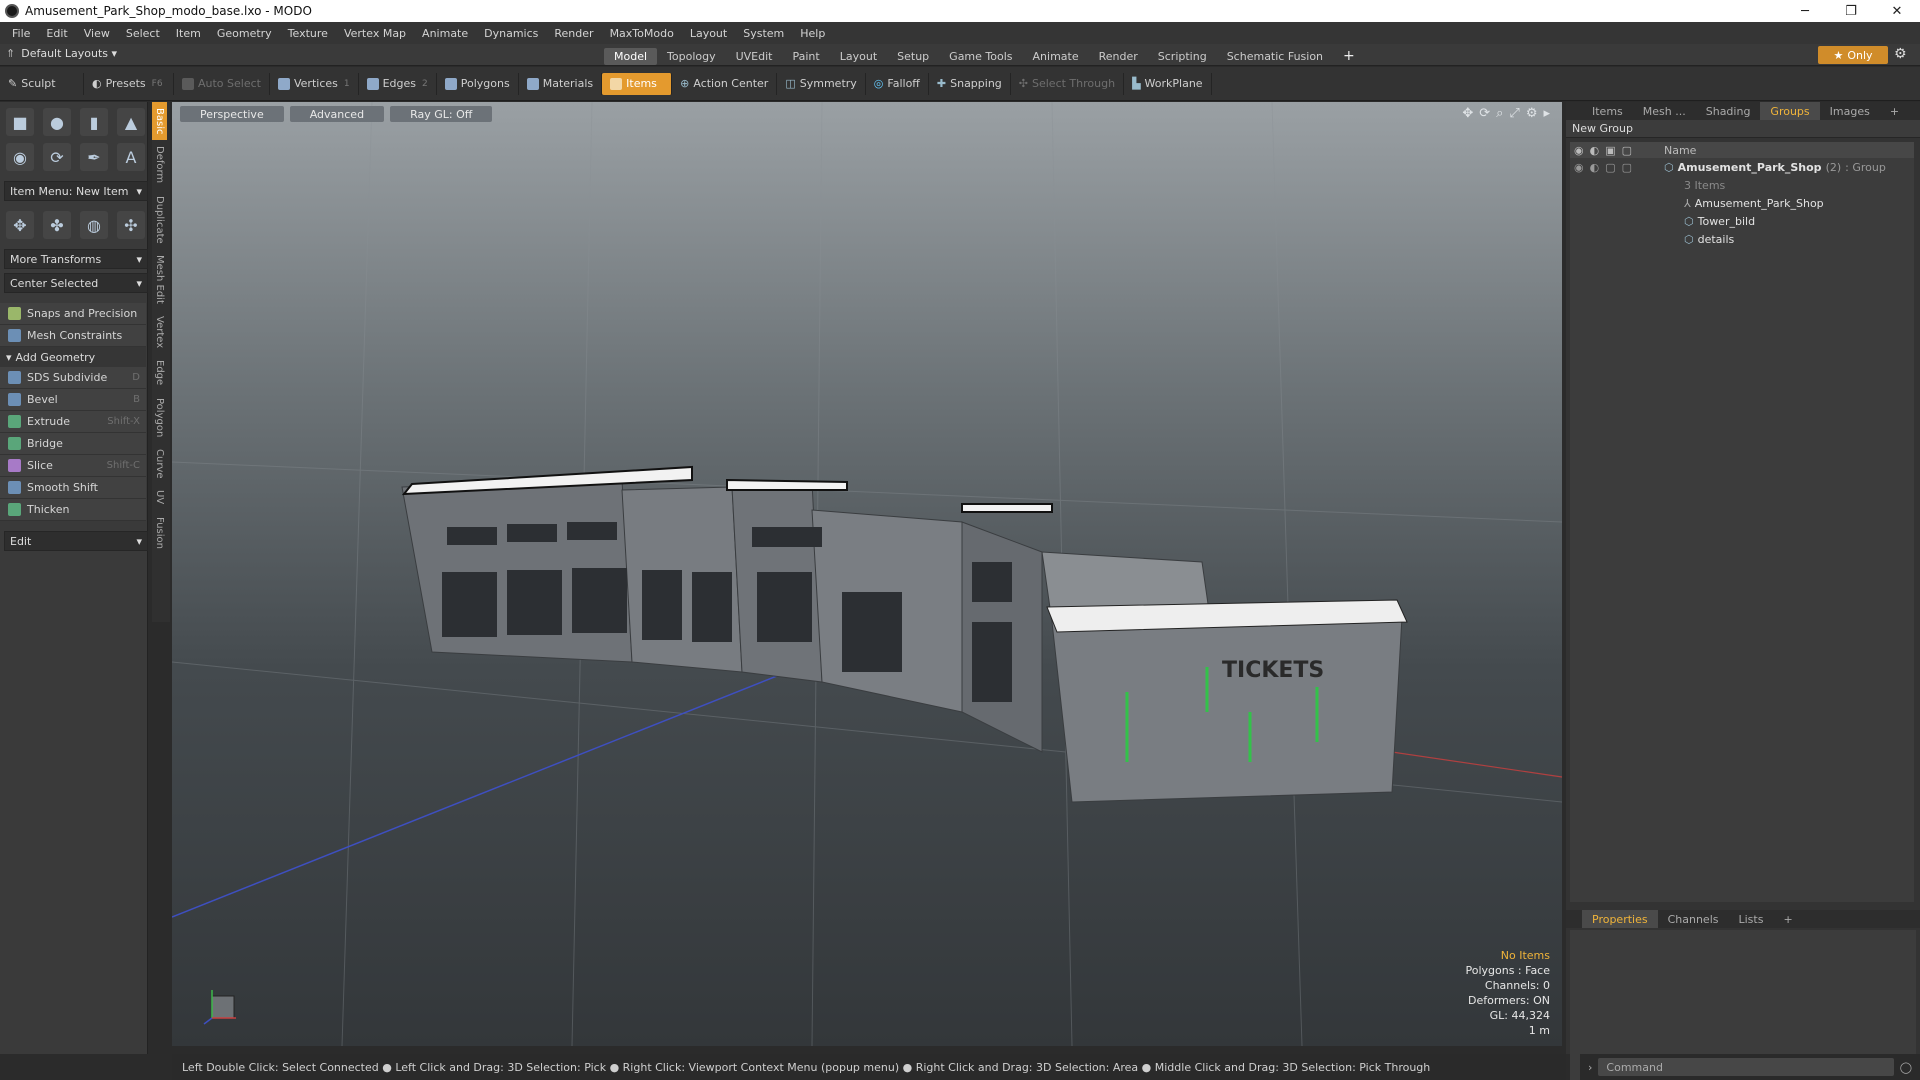 Image resolution: width=1920 pixels, height=1080 pixels. Describe the element at coordinates (913, 56) in the screenshot. I see `tab-setup: Setup` at that location.